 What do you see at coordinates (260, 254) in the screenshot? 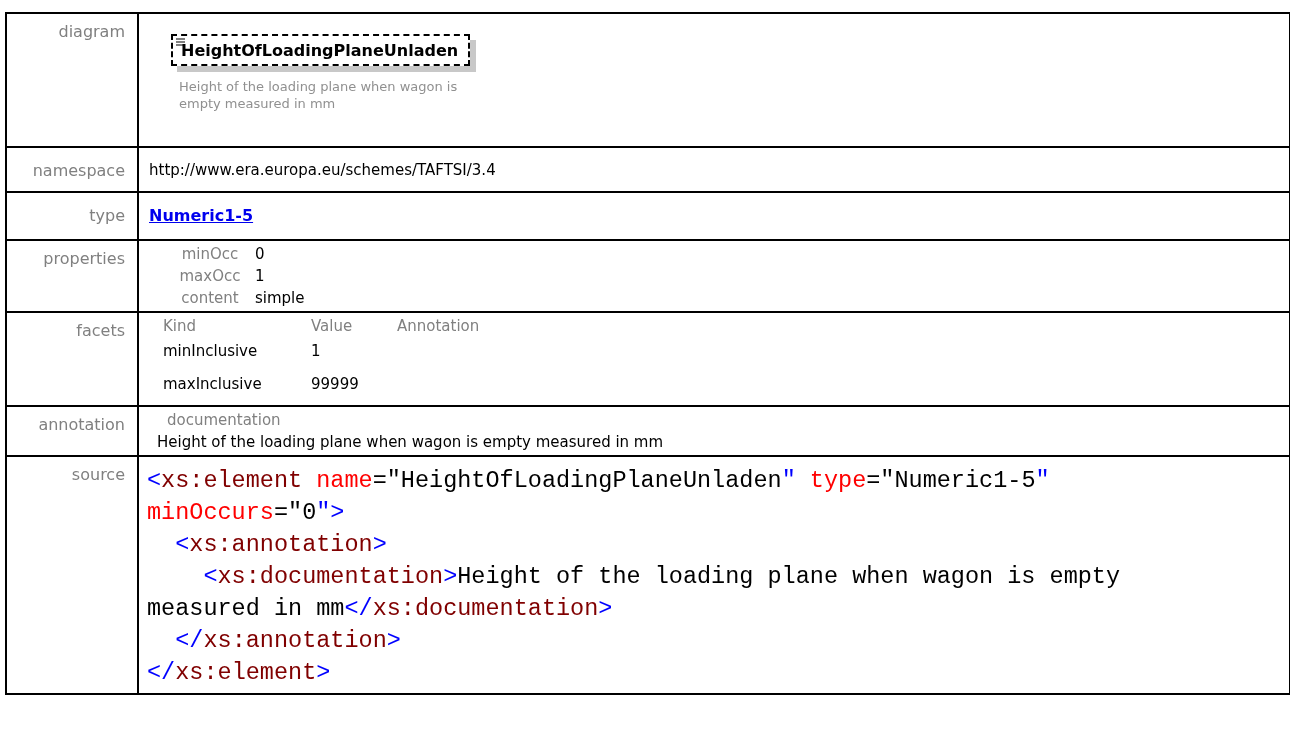
I see `property-value: 0` at bounding box center [260, 254].